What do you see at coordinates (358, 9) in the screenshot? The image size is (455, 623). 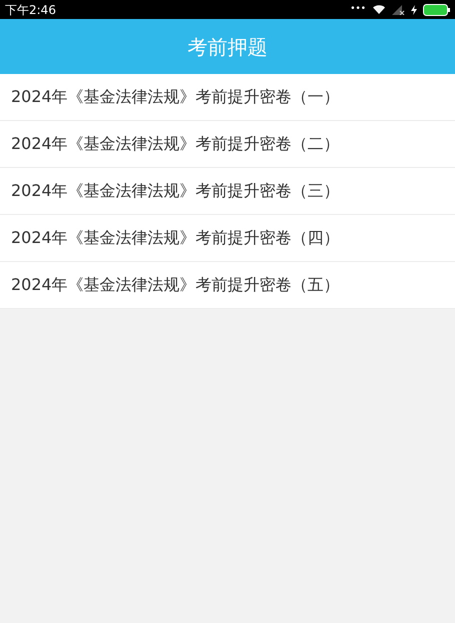 I see `more-status: •••` at bounding box center [358, 9].